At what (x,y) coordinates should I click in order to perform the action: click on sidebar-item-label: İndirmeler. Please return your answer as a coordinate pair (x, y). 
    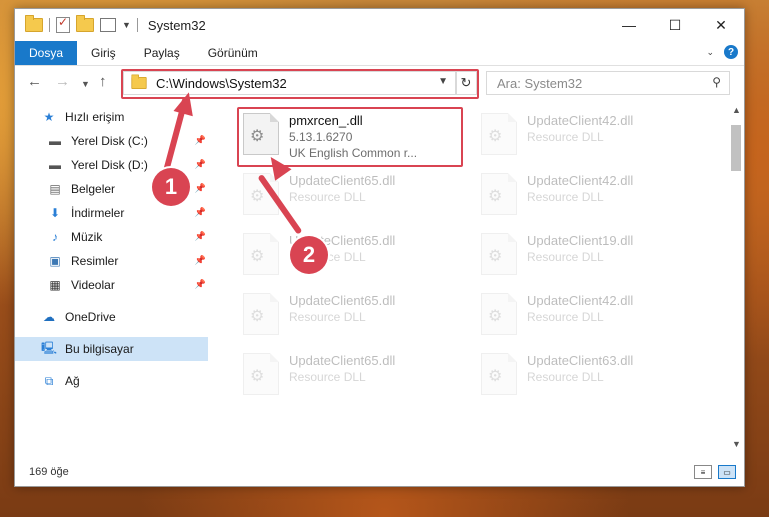
    Looking at the image, I should click on (98, 213).